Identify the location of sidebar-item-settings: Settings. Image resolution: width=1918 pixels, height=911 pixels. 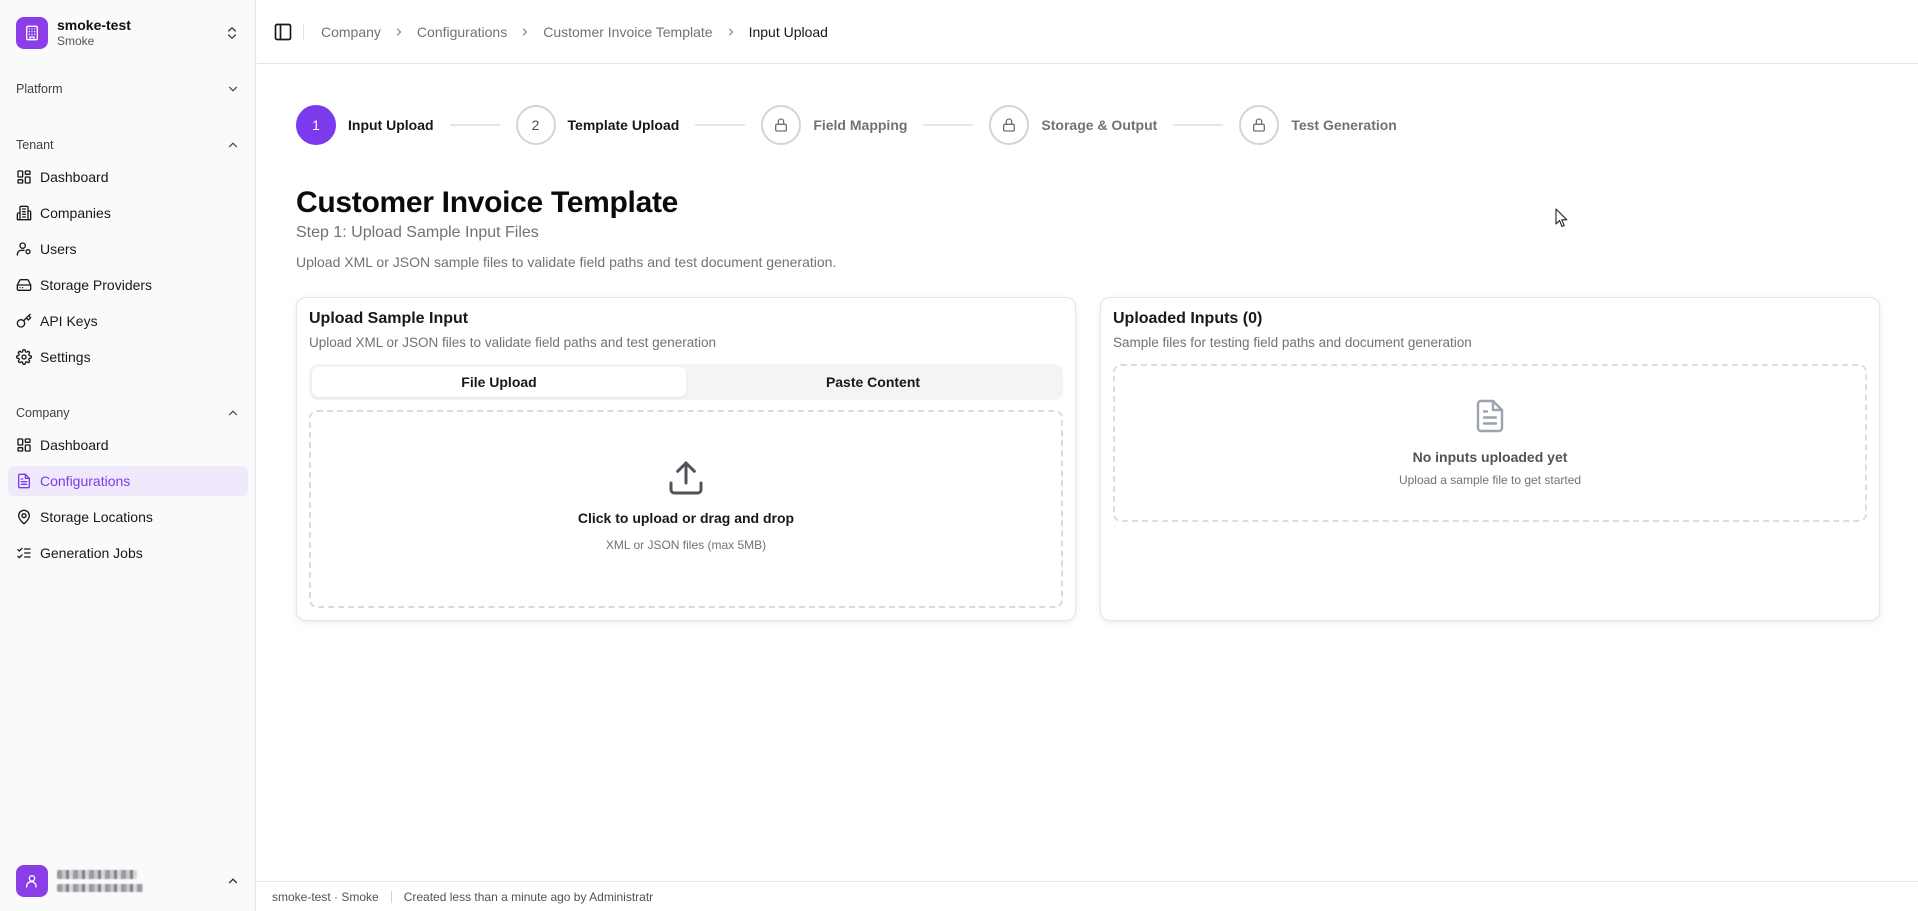
(128, 357).